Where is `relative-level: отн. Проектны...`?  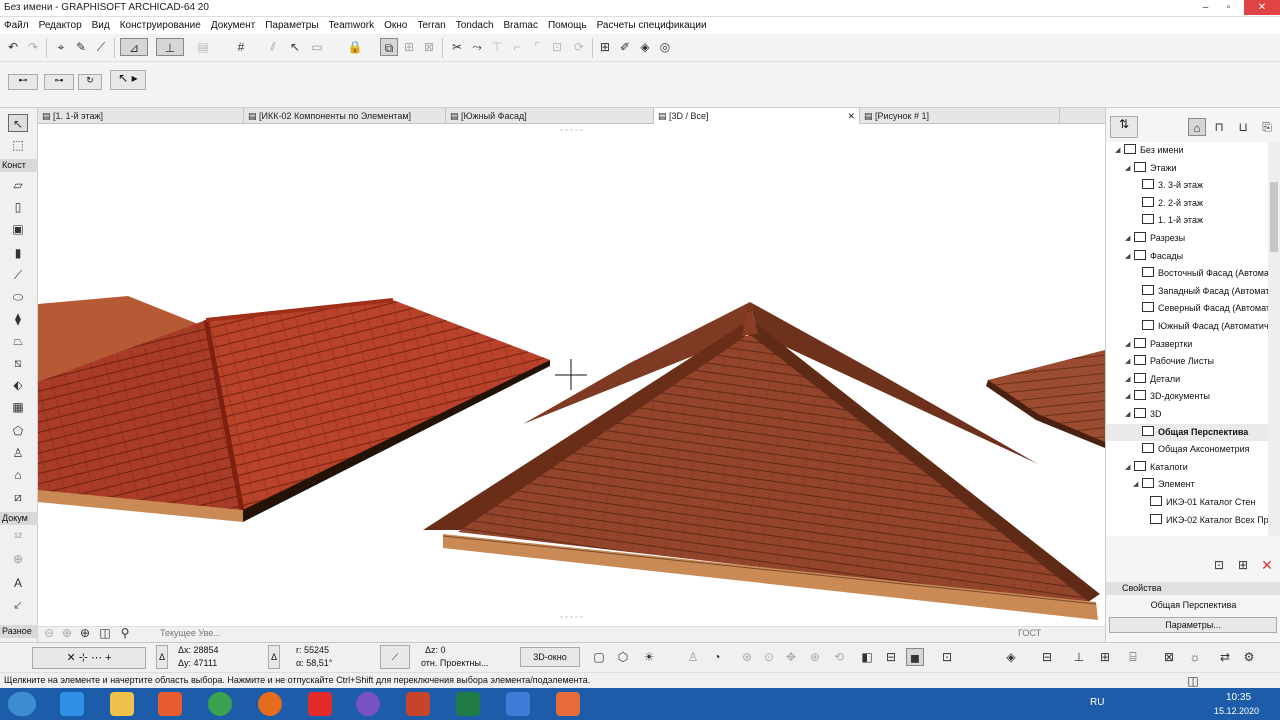
relative-level: отн. Проектны... is located at coordinates (455, 663).